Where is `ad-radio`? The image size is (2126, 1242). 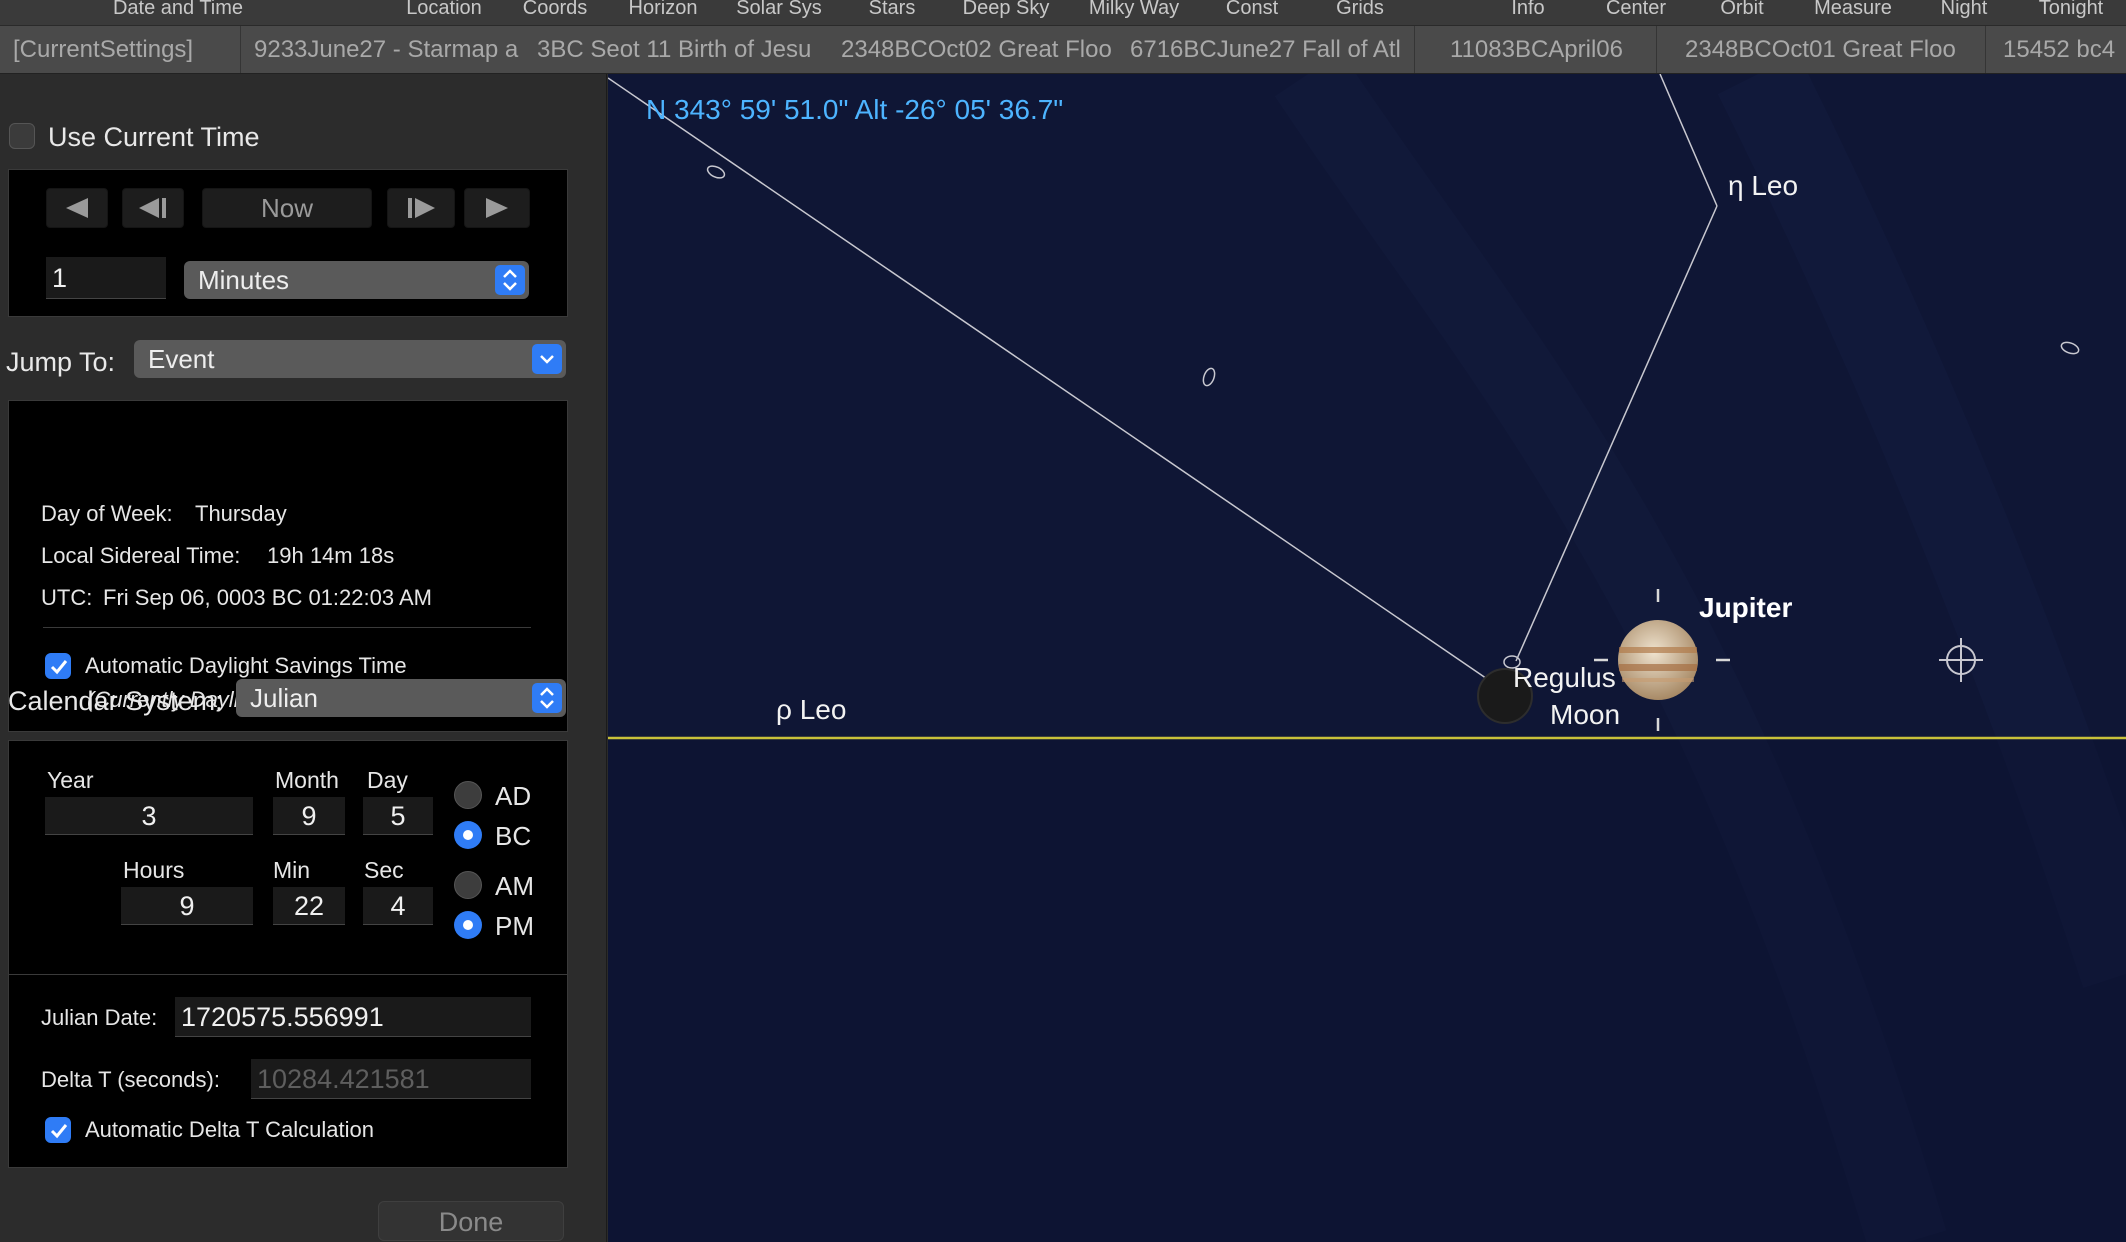 ad-radio is located at coordinates (468, 795).